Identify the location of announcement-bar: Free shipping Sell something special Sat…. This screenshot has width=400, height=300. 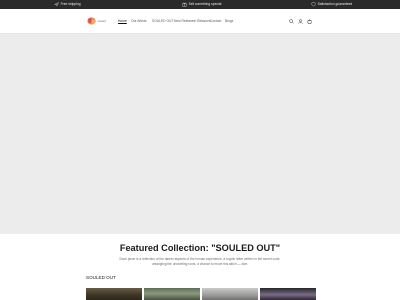
(200, 4).